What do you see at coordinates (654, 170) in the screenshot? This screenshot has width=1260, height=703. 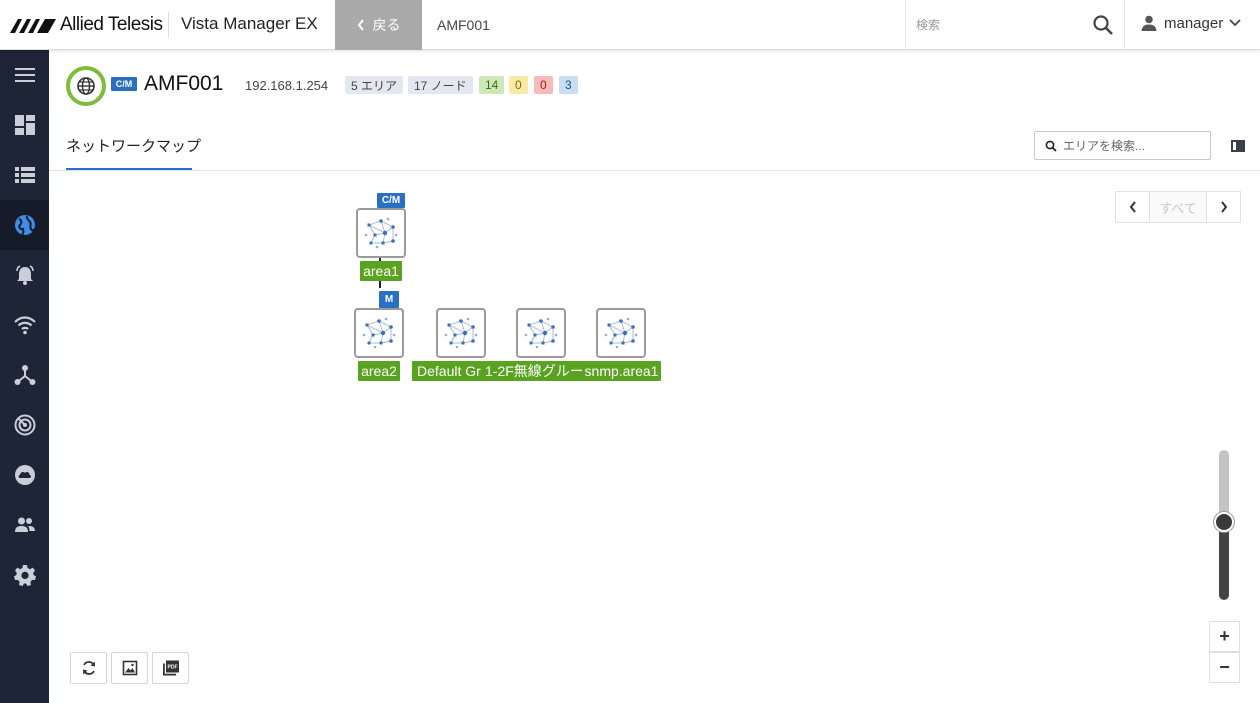 I see `tabs-divider` at bounding box center [654, 170].